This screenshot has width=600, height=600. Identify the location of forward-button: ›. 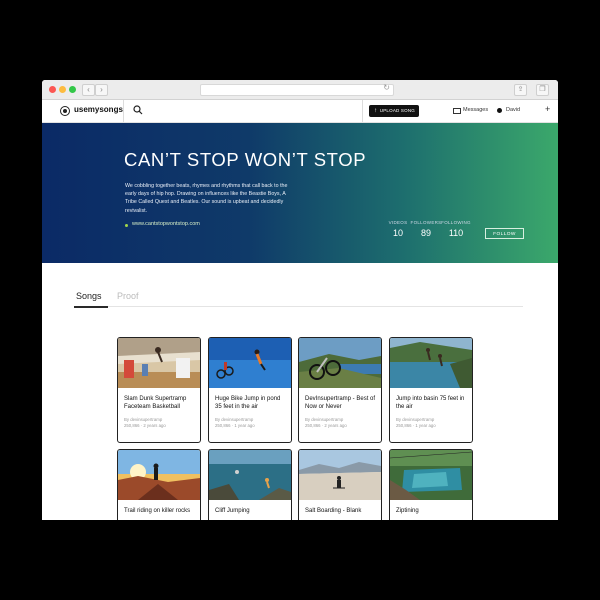
(101, 90).